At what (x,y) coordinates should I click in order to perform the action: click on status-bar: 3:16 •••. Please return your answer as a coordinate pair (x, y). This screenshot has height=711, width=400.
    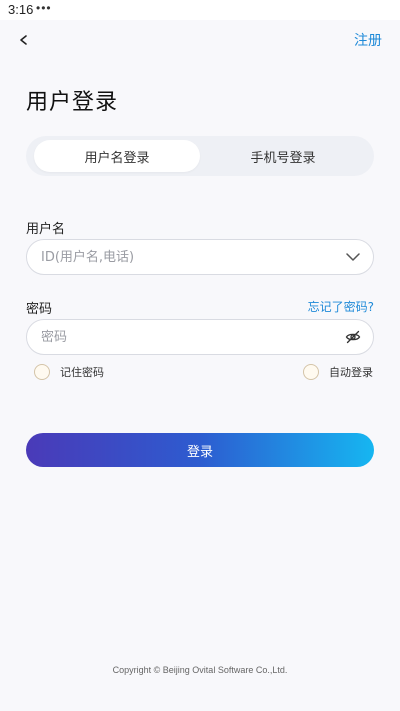
    Looking at the image, I should click on (200, 10).